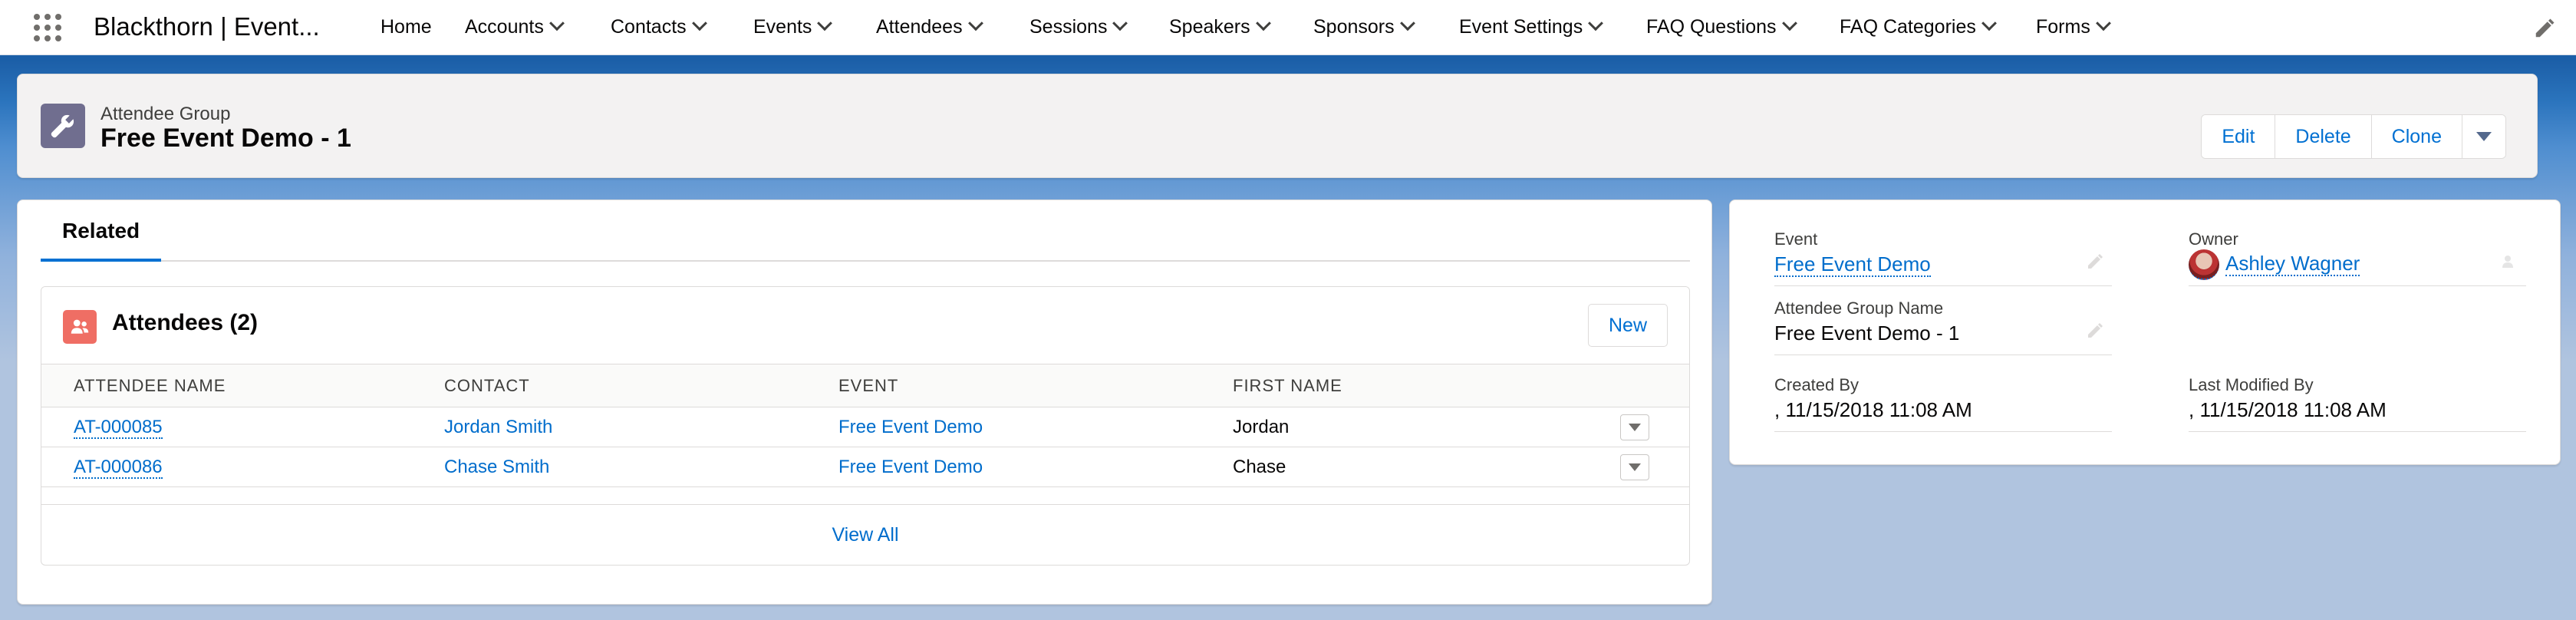 This screenshot has height=620, width=2576. What do you see at coordinates (2251, 384) in the screenshot?
I see `last-modified-by-label: Last Modified By` at bounding box center [2251, 384].